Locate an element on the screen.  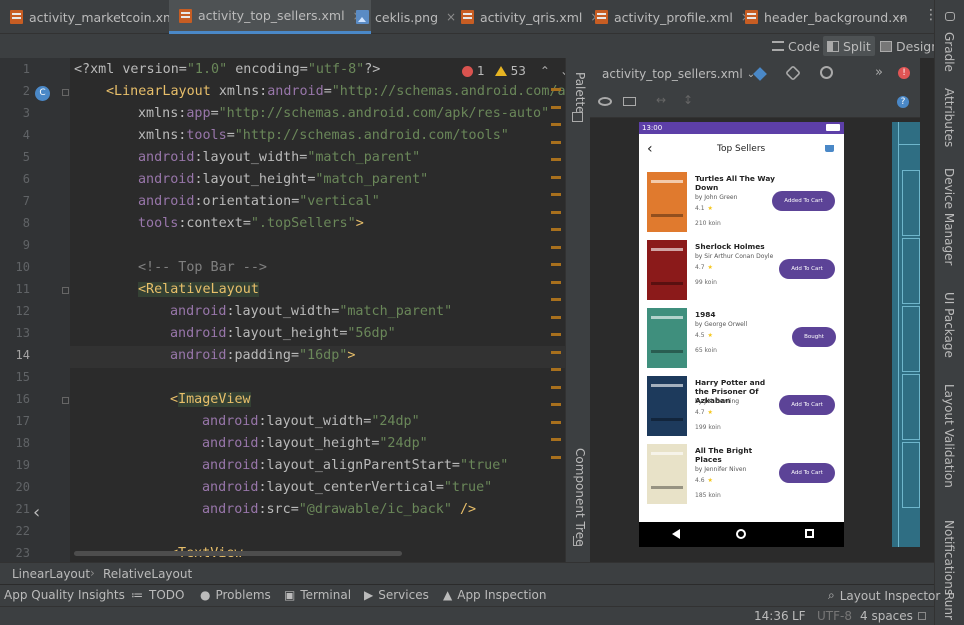
terminal-button: ▣ Terminal is located at coordinates (317, 595).